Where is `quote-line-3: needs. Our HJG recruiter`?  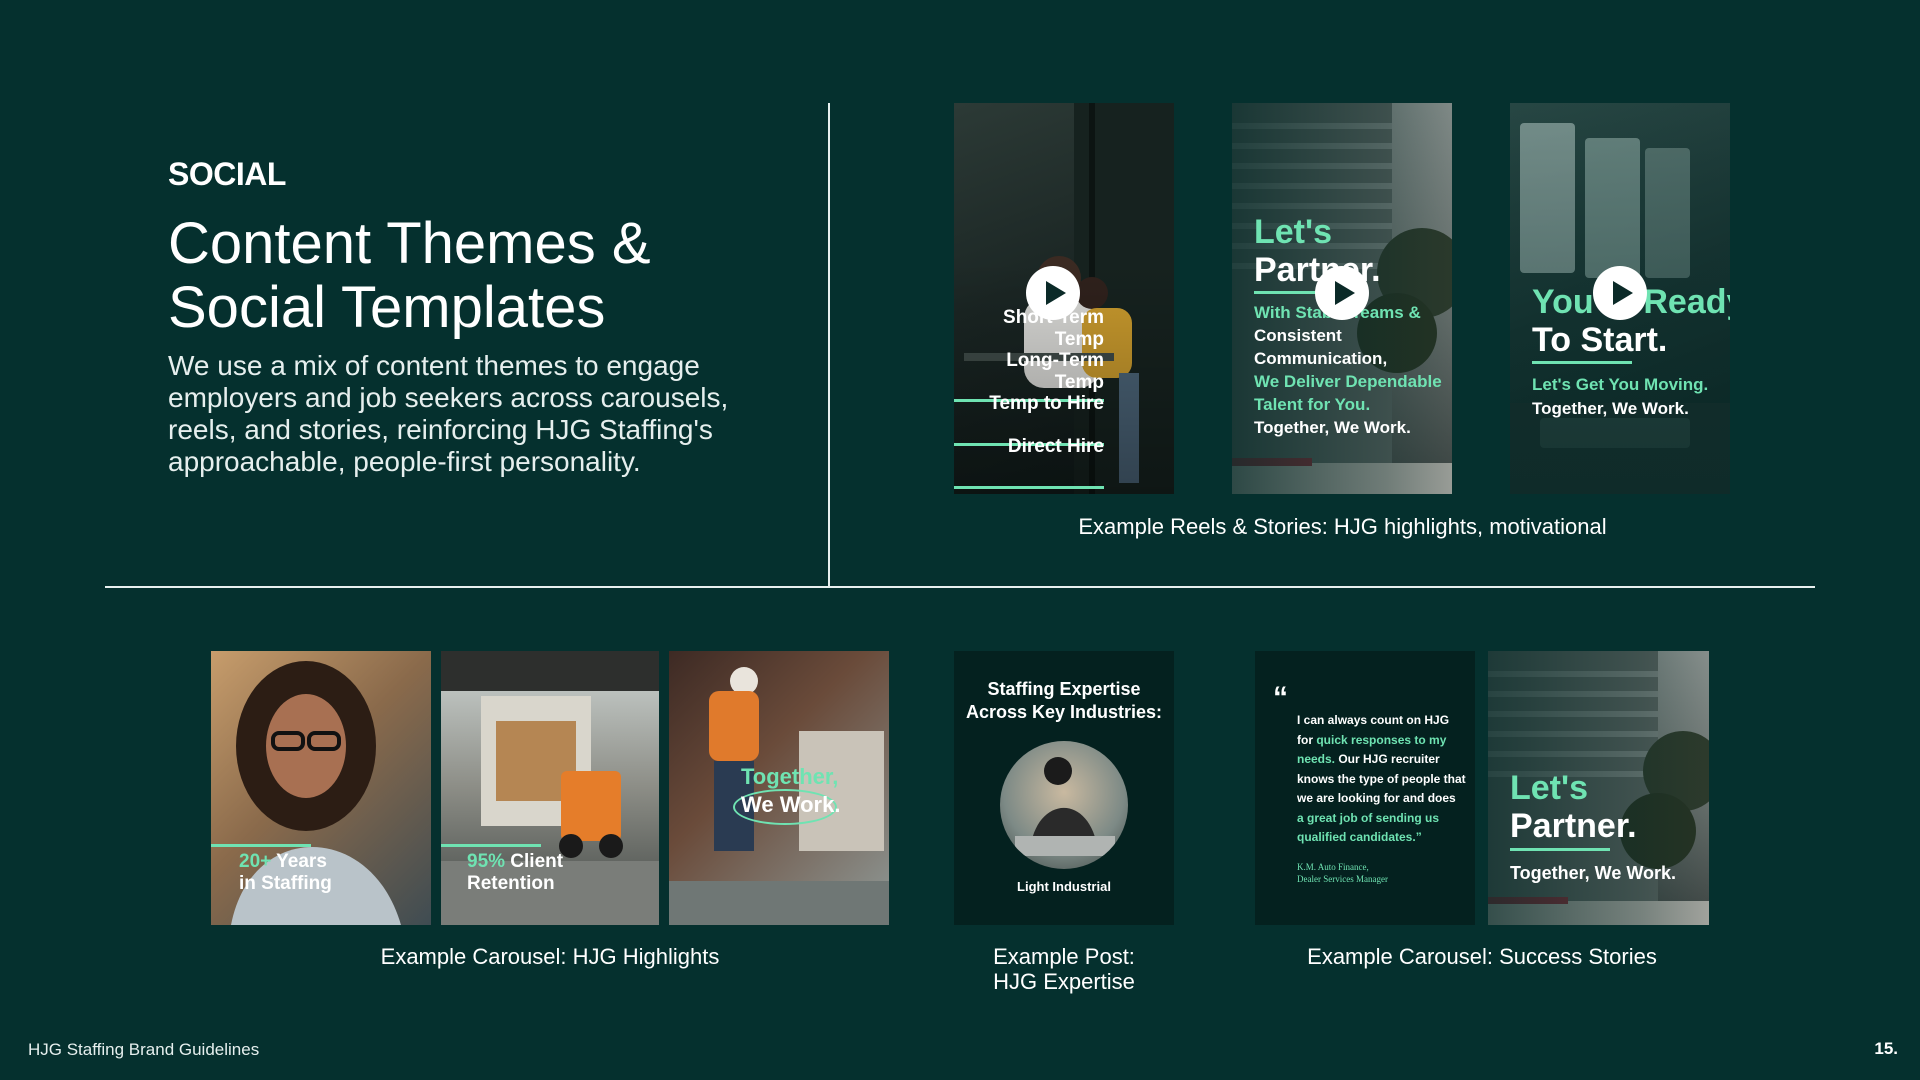 quote-line-3: needs. Our HJG recruiter is located at coordinates (1382, 760).